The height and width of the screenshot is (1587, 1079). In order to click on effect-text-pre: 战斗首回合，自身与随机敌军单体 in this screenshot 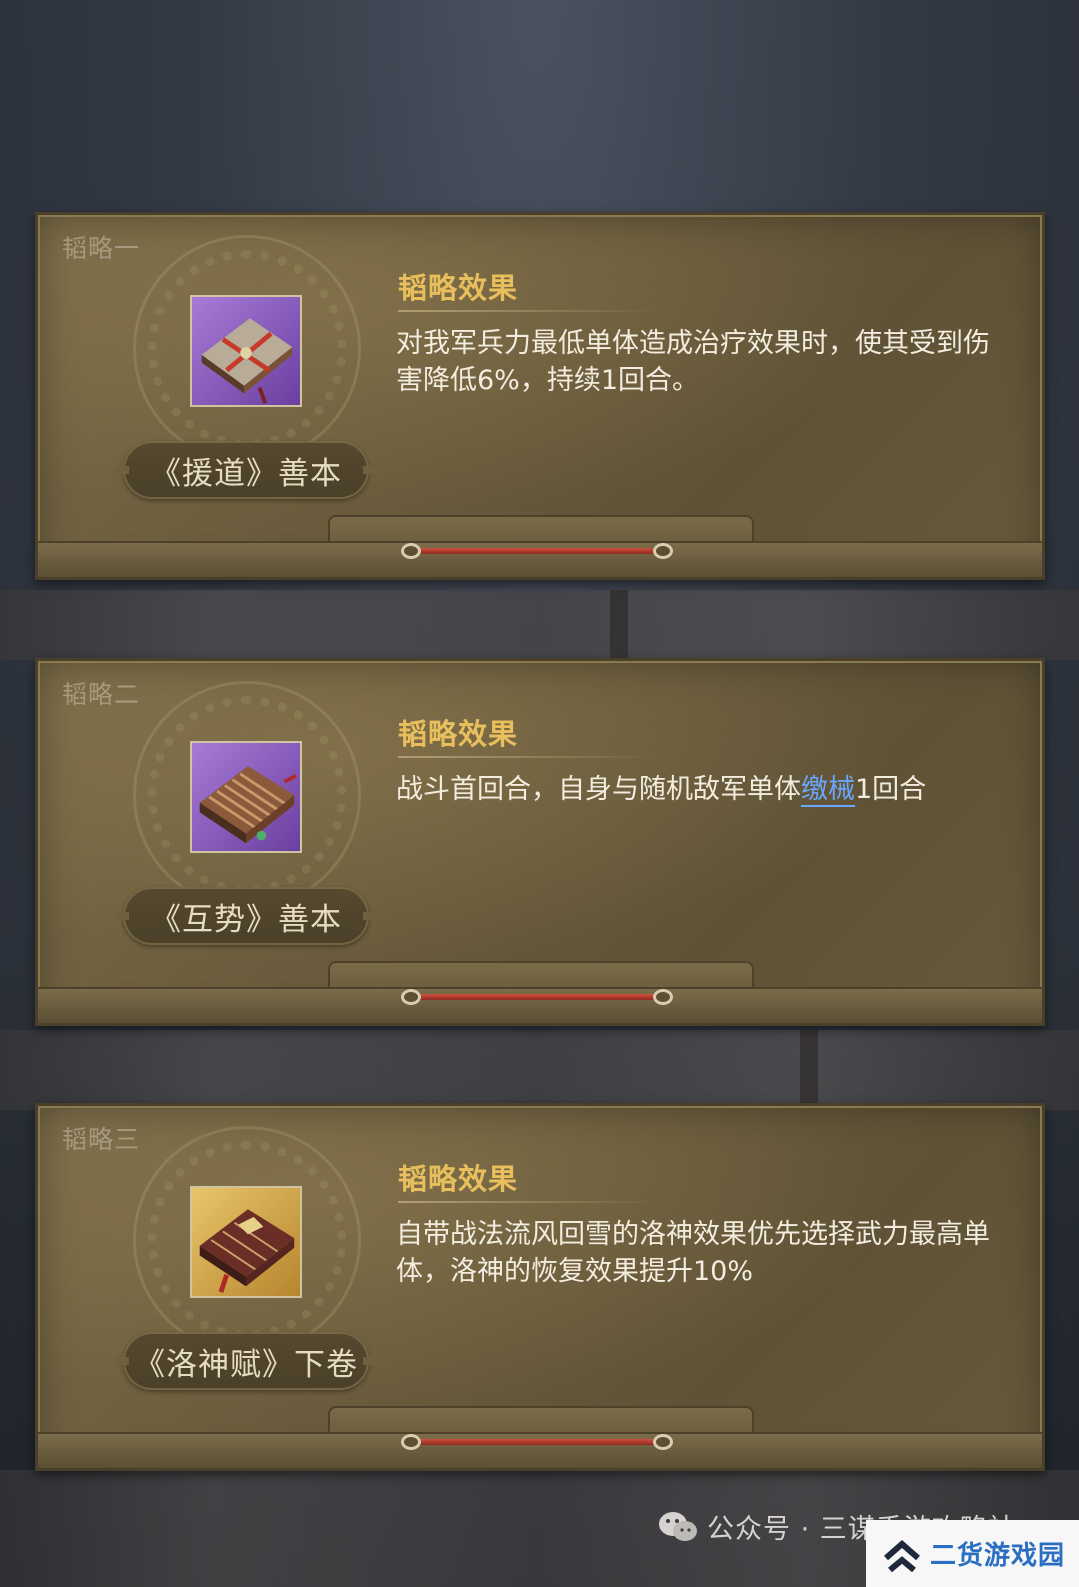, I will do `click(598, 789)`.